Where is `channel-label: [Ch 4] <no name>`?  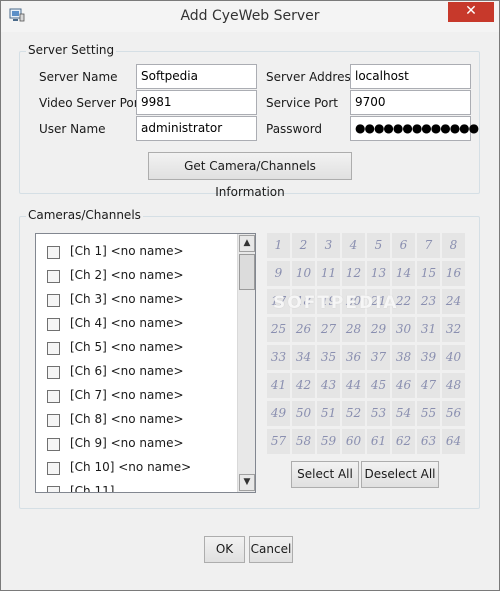
channel-label: [Ch 4] <no name> is located at coordinates (127, 323).